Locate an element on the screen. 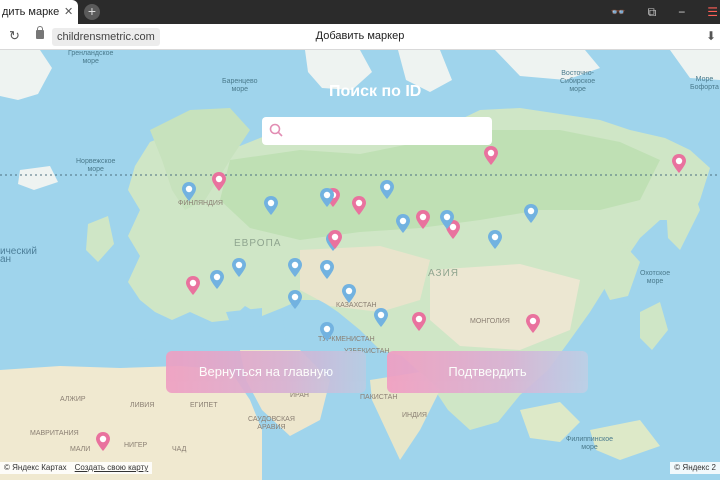 The width and height of the screenshot is (720, 480). close-window-icon: ☰ is located at coordinates (712, 12).